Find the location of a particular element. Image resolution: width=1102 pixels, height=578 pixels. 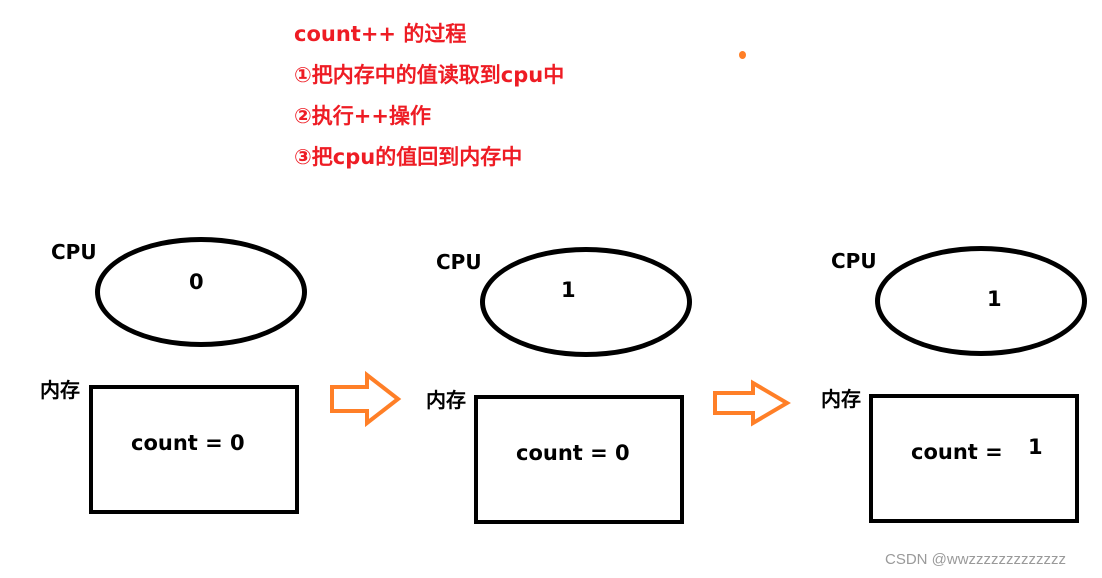

stray-dot is located at coordinates (742, 55).